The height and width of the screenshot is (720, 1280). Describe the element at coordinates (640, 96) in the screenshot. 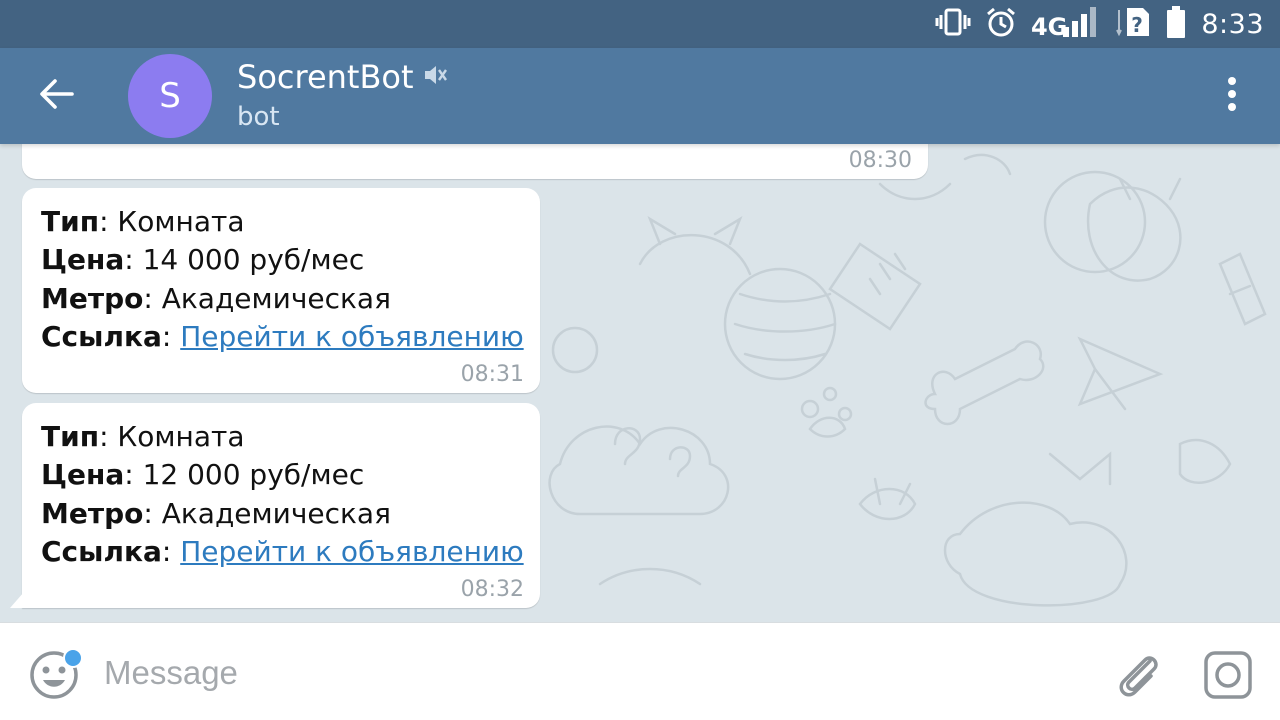

I see `chat-header: S SocrentBot bot` at that location.